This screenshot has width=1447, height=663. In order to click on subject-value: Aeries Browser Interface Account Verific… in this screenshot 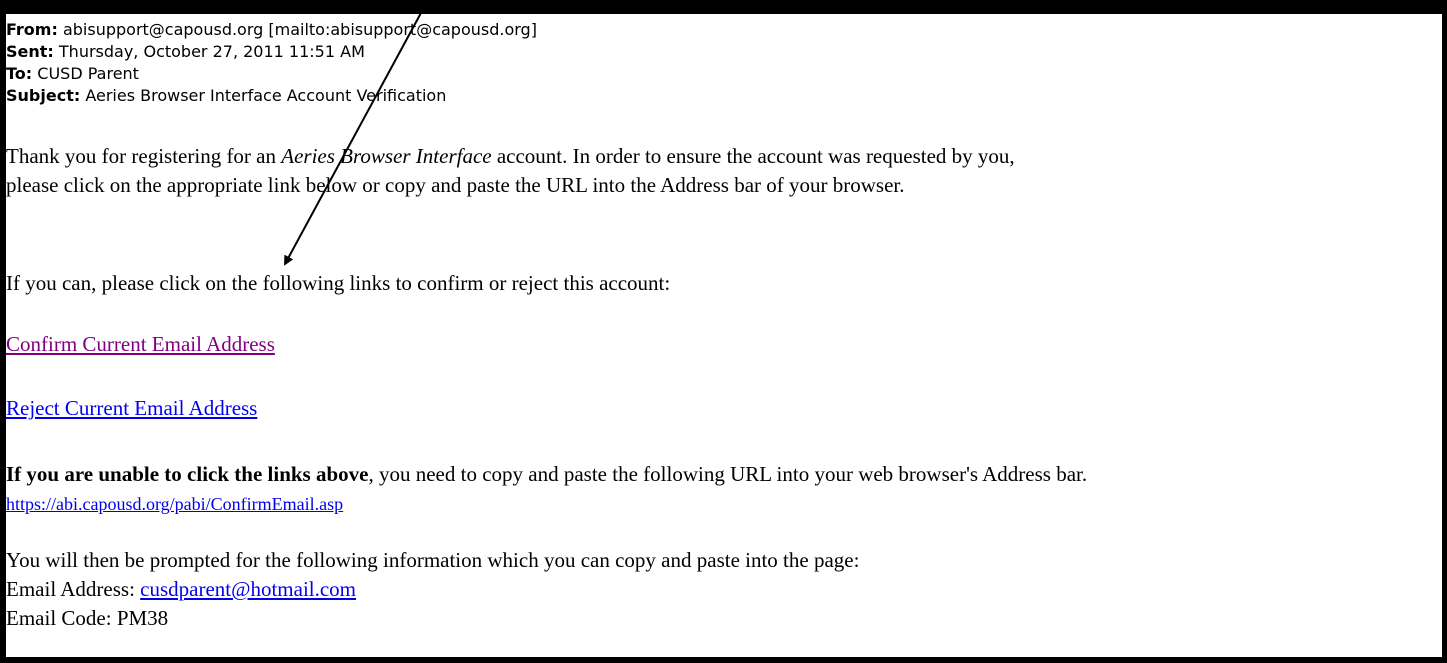, I will do `click(266, 95)`.